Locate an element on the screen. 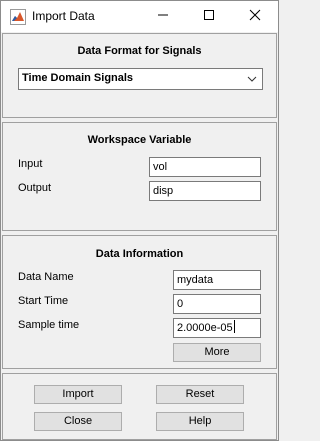 This screenshot has width=320, height=441. sample-time-value: 2.0000e-05 is located at coordinates (205, 328).